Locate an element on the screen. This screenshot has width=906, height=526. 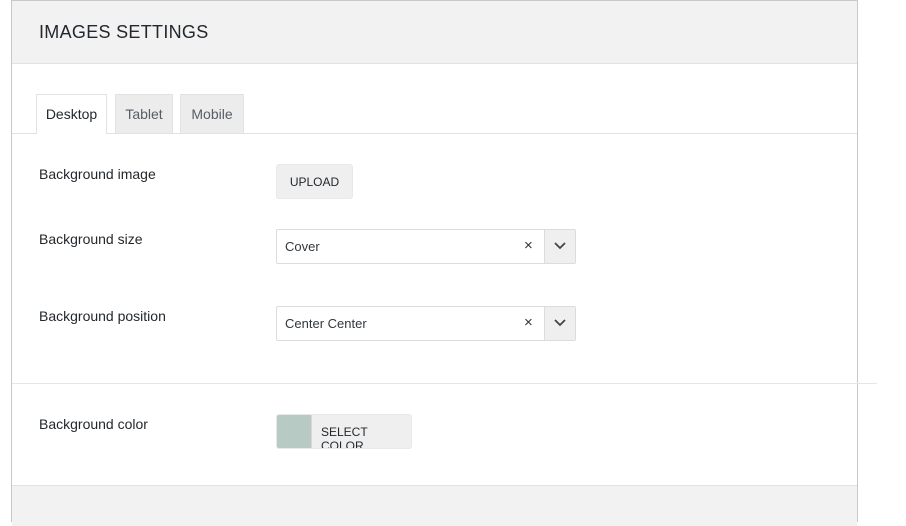
background-position-label: Background position is located at coordinates (102, 316).